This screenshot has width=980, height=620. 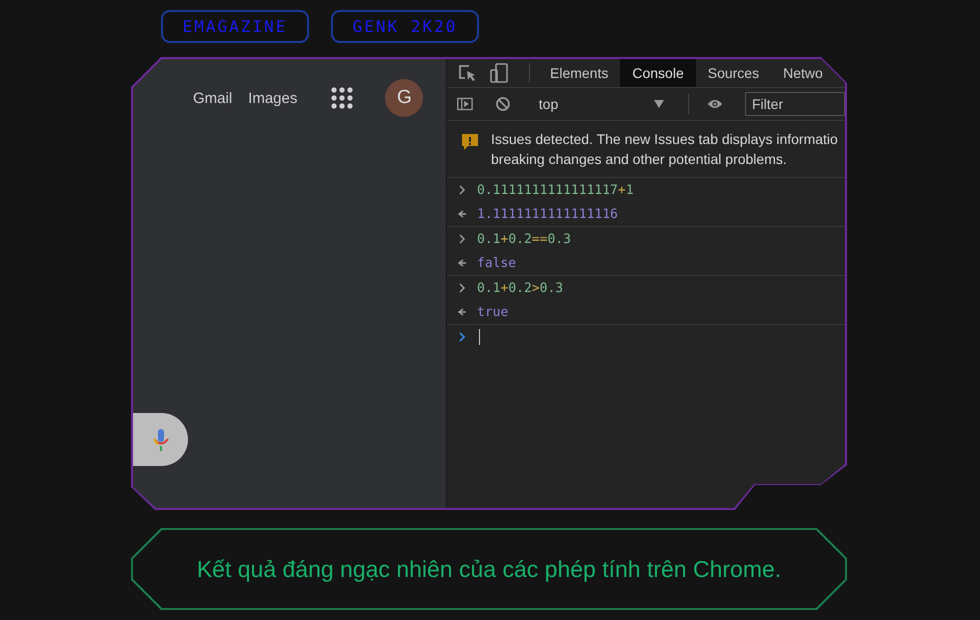 I want to click on header-link: Gmail, so click(x=212, y=98).